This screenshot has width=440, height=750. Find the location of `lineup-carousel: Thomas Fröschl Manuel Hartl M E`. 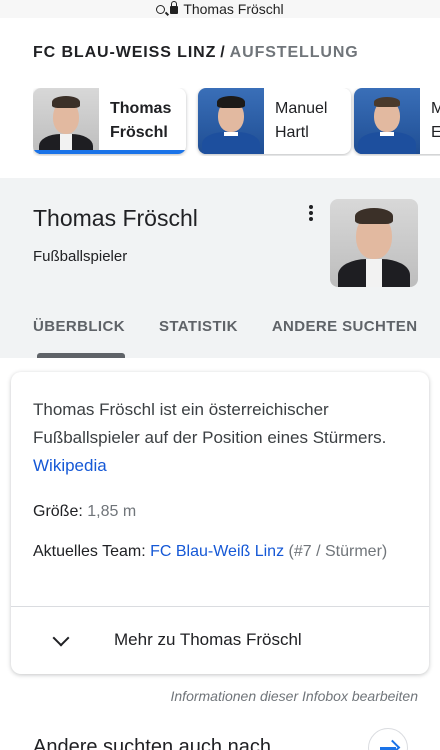

lineup-carousel: Thomas Fröschl Manuel Hartl M E is located at coordinates (236, 122).